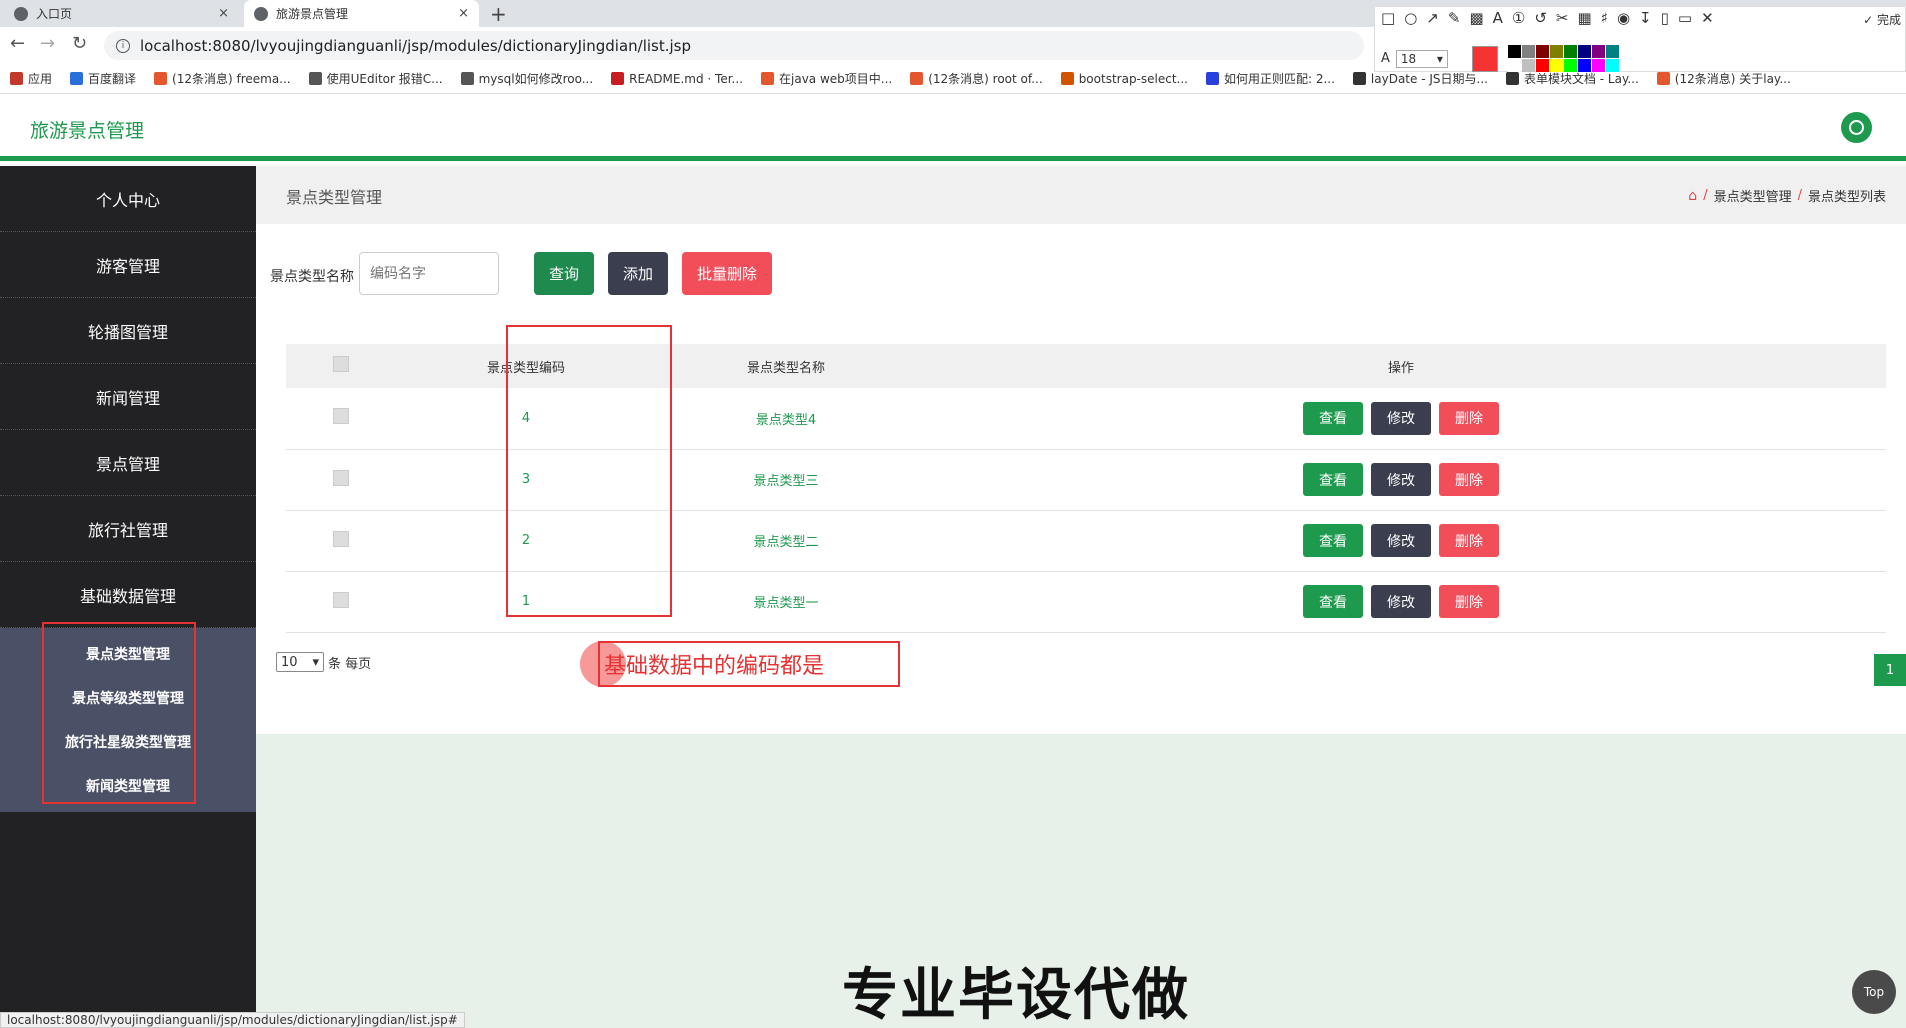  Describe the element at coordinates (1518, 18) in the screenshot. I see `number-tool-icon: ①` at that location.